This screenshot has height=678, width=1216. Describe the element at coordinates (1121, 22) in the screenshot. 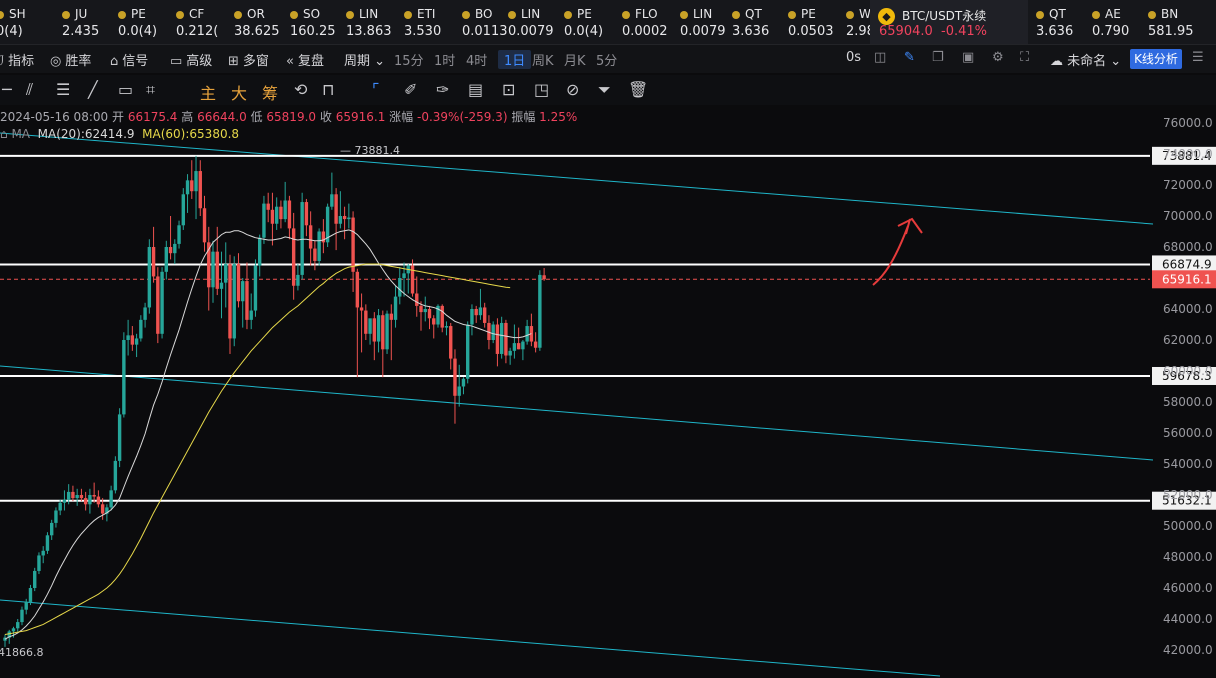

I see `ticker-right-1: AE 0.790` at that location.